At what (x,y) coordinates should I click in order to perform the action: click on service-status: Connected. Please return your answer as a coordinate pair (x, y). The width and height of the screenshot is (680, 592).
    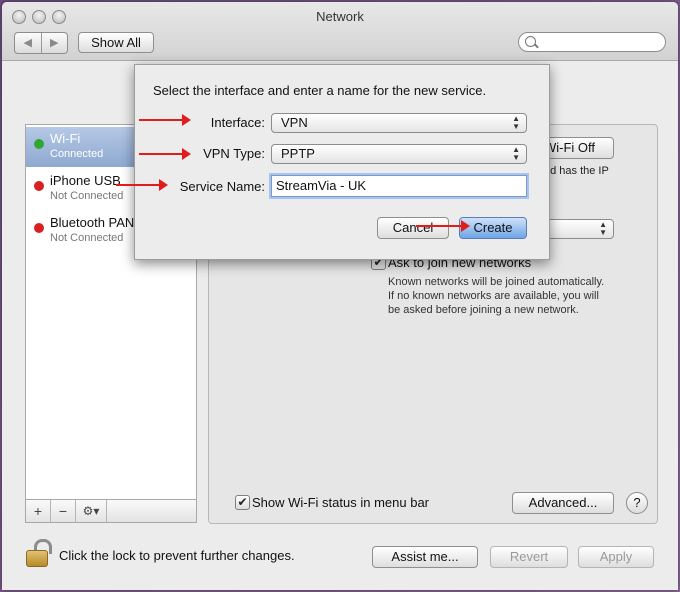
    Looking at the image, I should click on (77, 154).